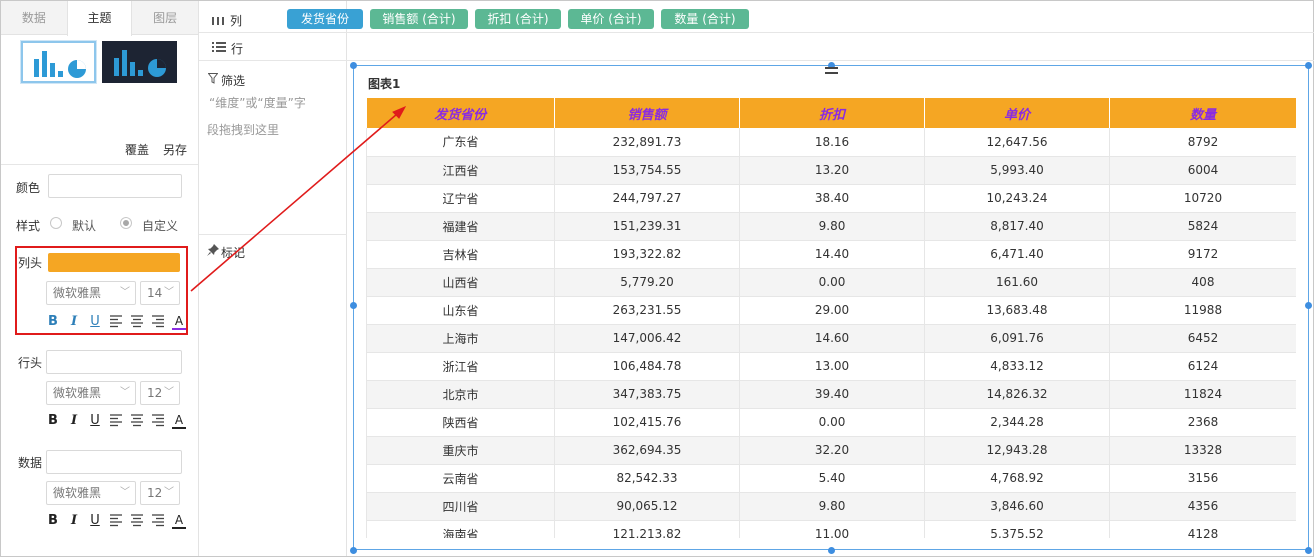 This screenshot has height=557, width=1314. What do you see at coordinates (139, 62) in the screenshot?
I see `theme-dark-thumbnail` at bounding box center [139, 62].